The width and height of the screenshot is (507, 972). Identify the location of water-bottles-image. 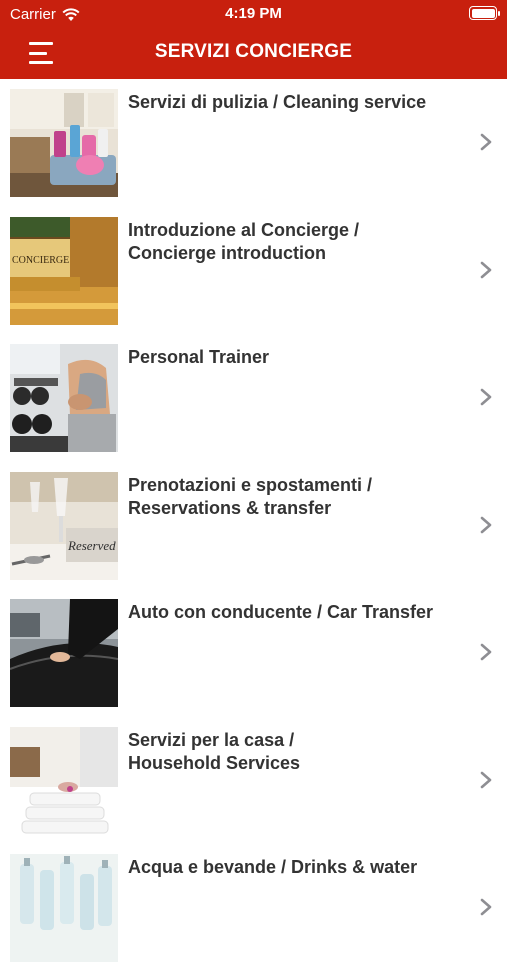
(64, 908).